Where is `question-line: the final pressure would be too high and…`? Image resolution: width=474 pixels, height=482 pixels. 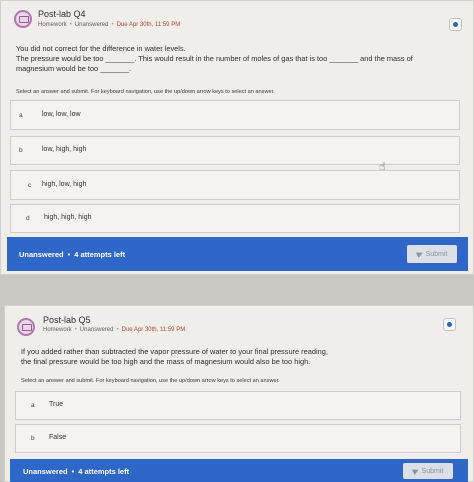 question-line: the final pressure would be too high and… is located at coordinates (166, 361).